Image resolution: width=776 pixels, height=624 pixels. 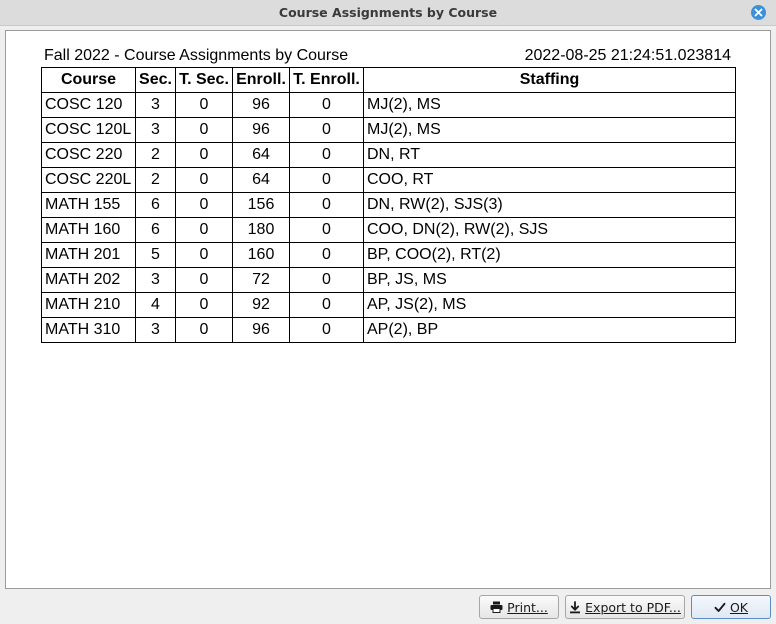 What do you see at coordinates (549, 305) in the screenshot?
I see `cell-staffing: AP, JS(2), MS` at bounding box center [549, 305].